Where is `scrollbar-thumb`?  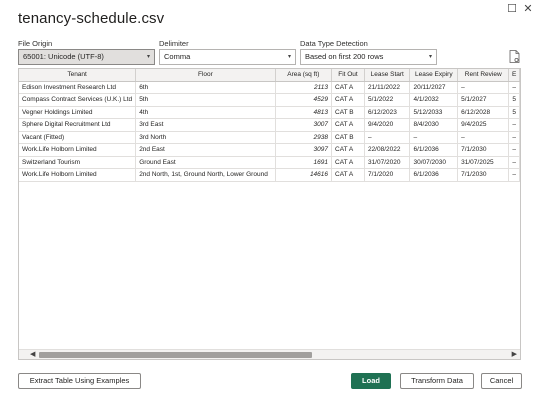 scrollbar-thumb is located at coordinates (175, 355).